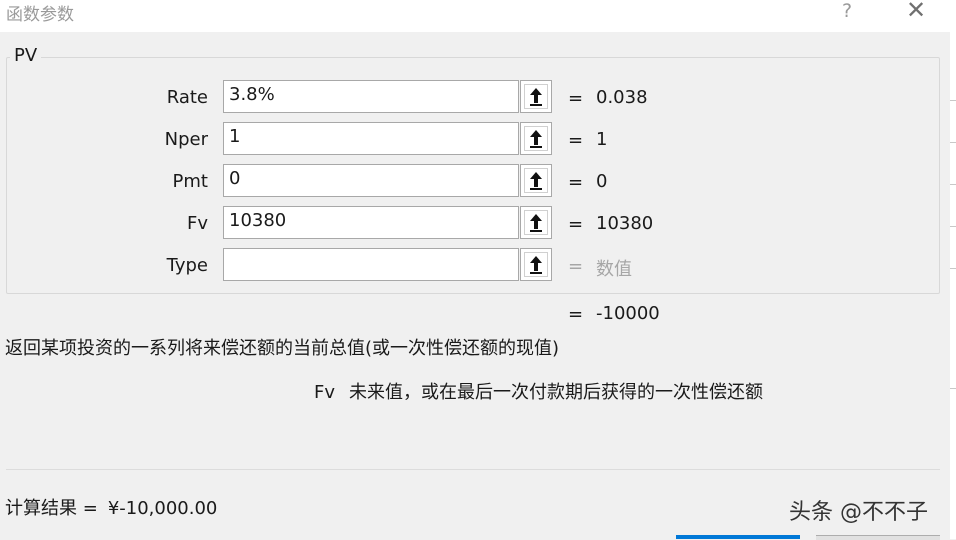 The height and width of the screenshot is (540, 956). What do you see at coordinates (26, 55) in the screenshot?
I see `function-name: PV` at bounding box center [26, 55].